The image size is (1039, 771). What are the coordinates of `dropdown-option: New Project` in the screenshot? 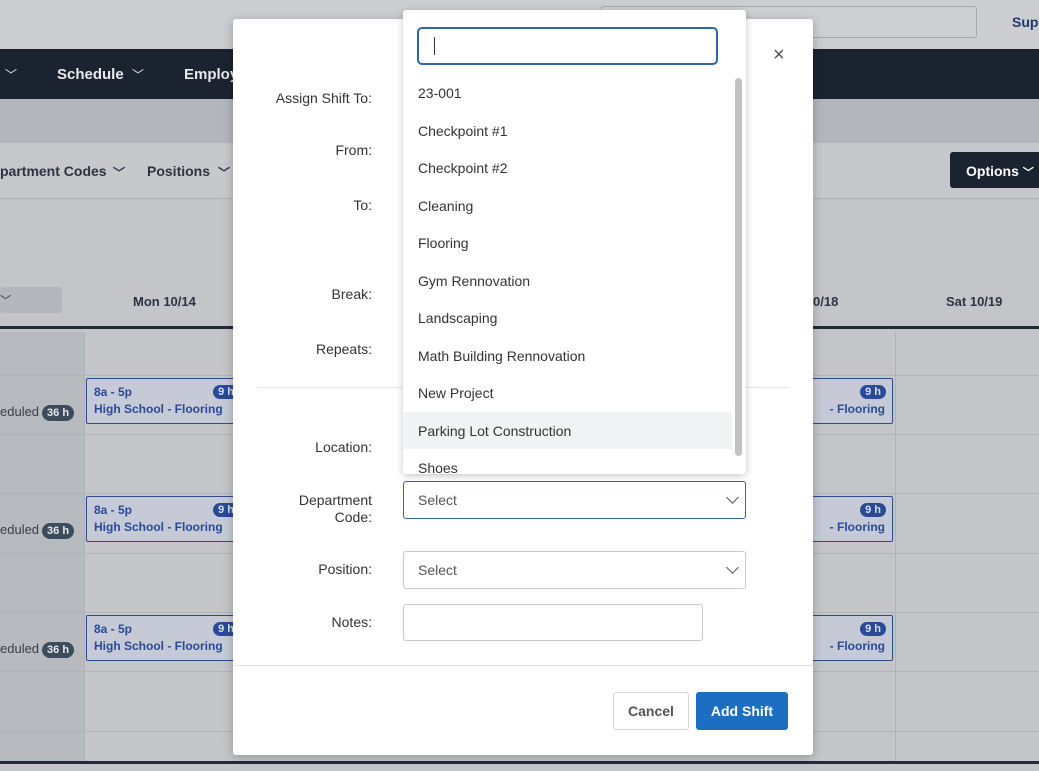 It's located at (567, 393).